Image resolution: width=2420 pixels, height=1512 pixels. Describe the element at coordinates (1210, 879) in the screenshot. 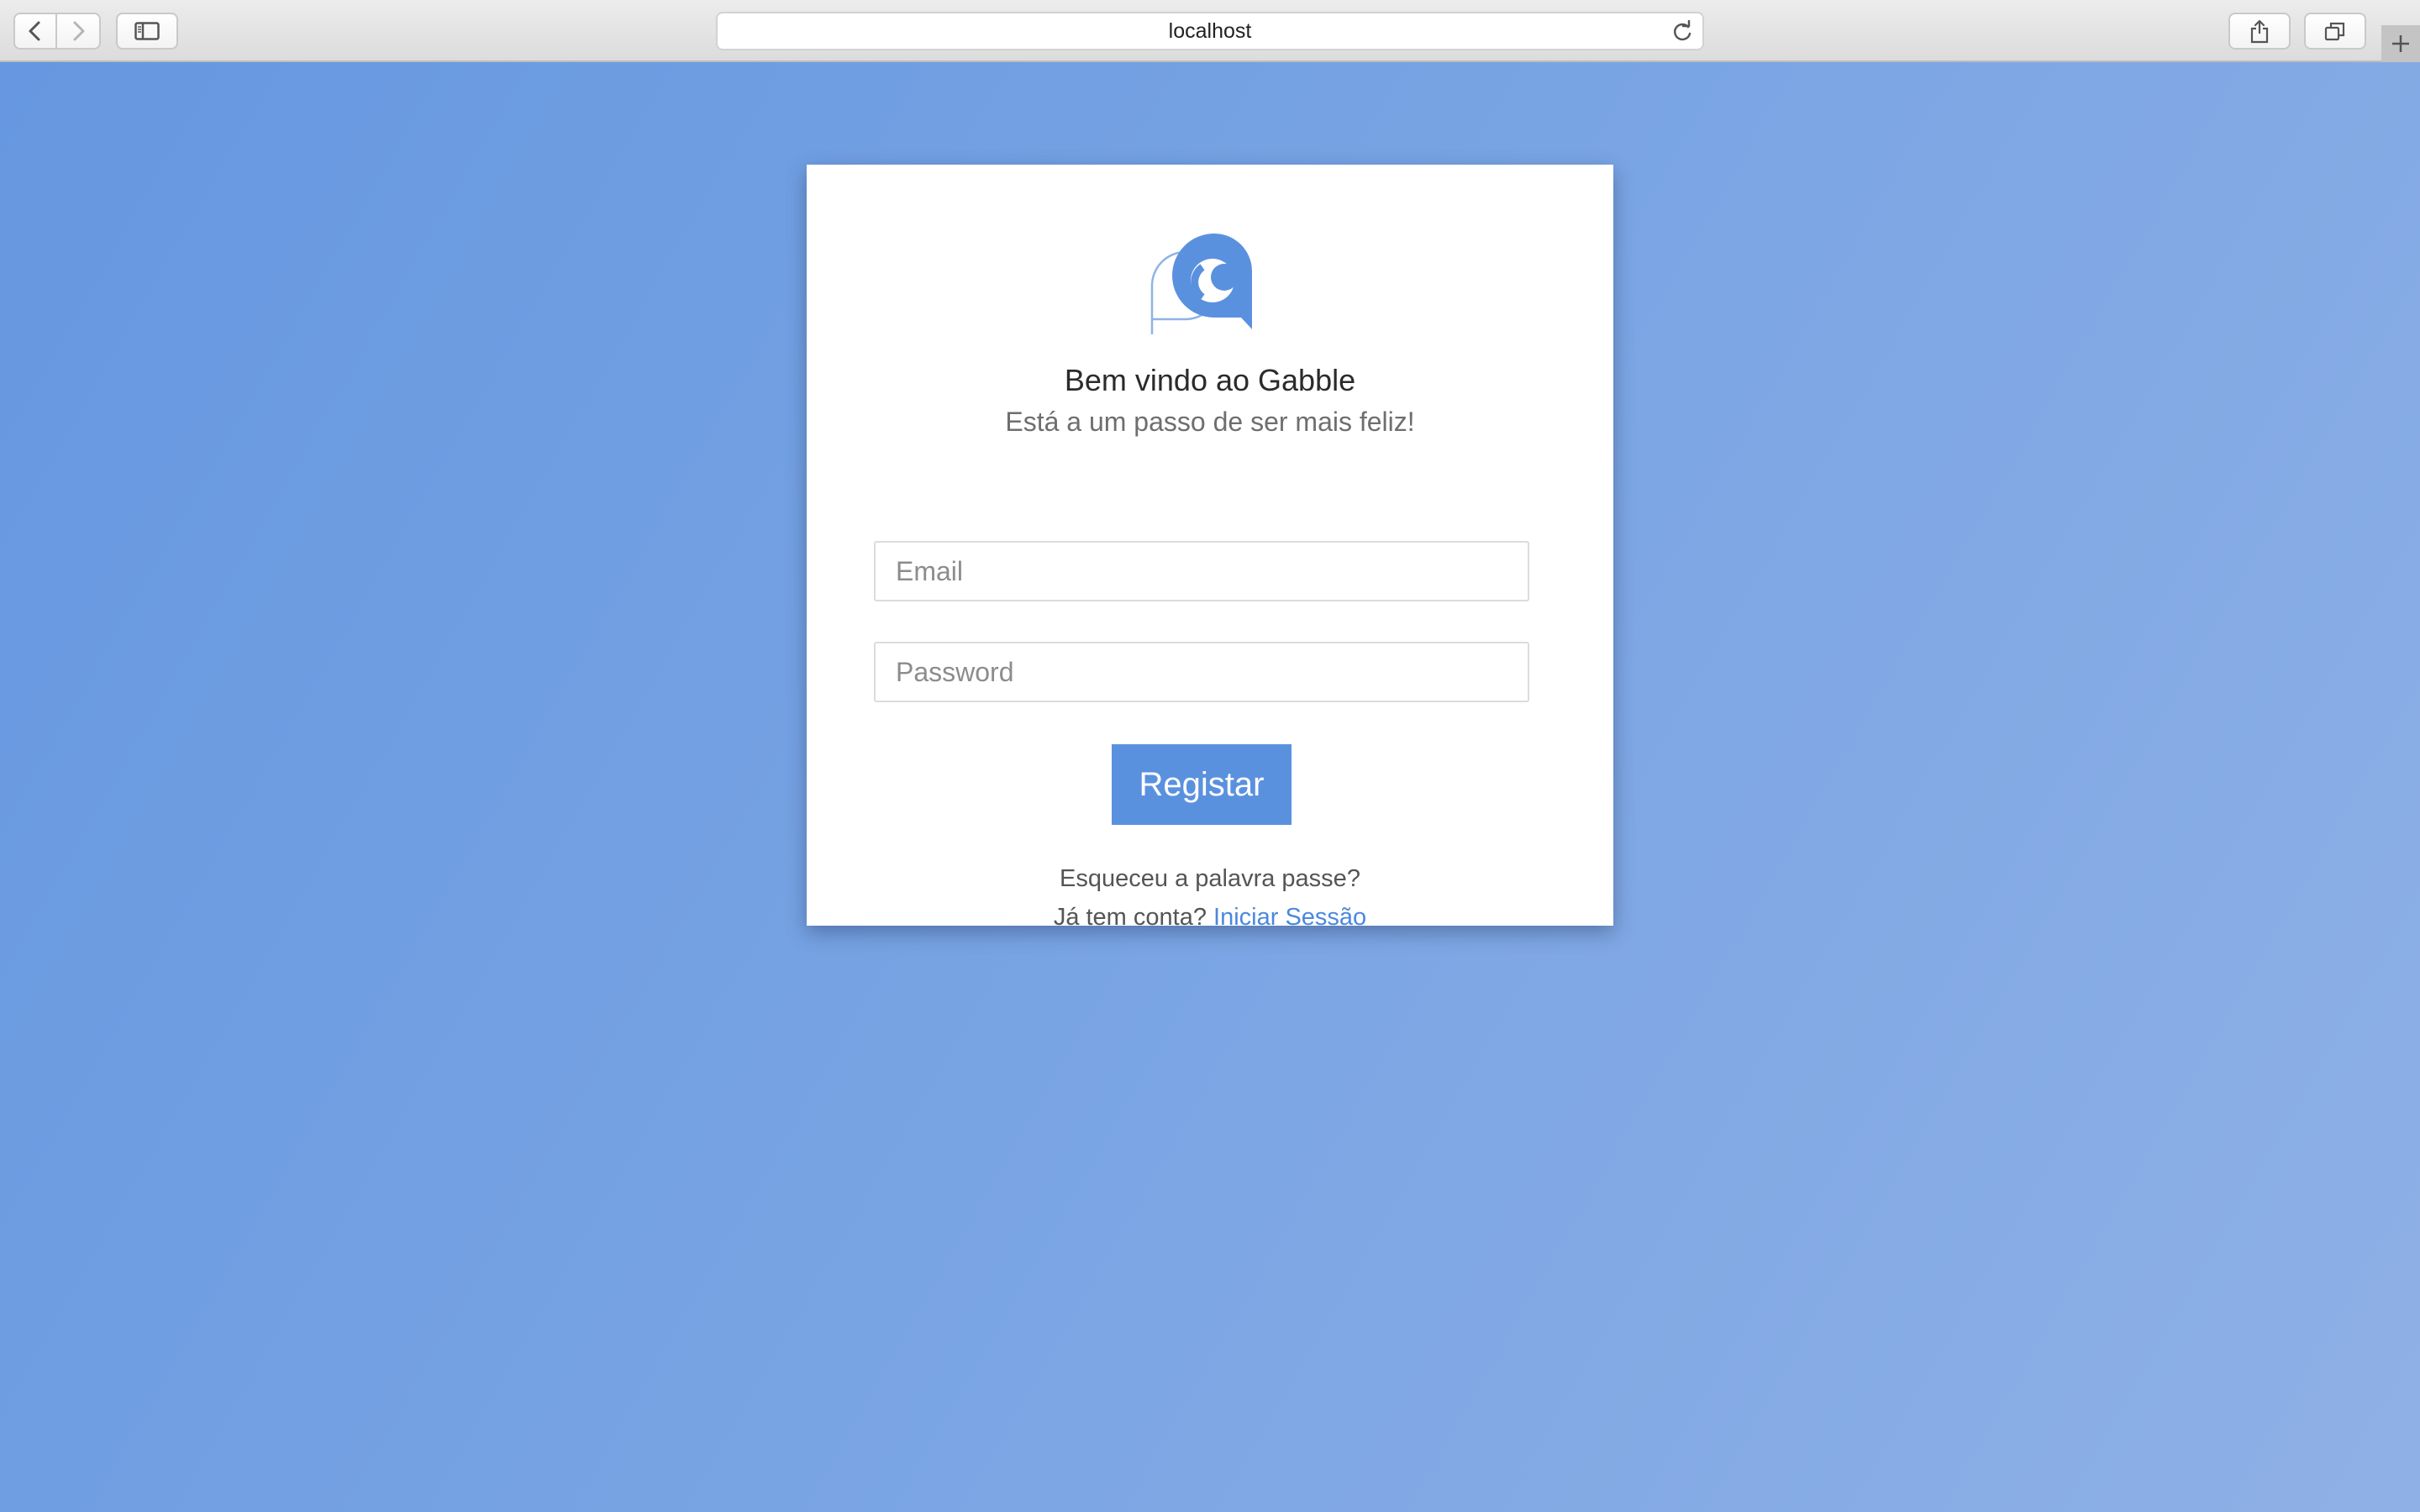

I see `forgot-password-link: Esqueceu a palavra passe?` at that location.